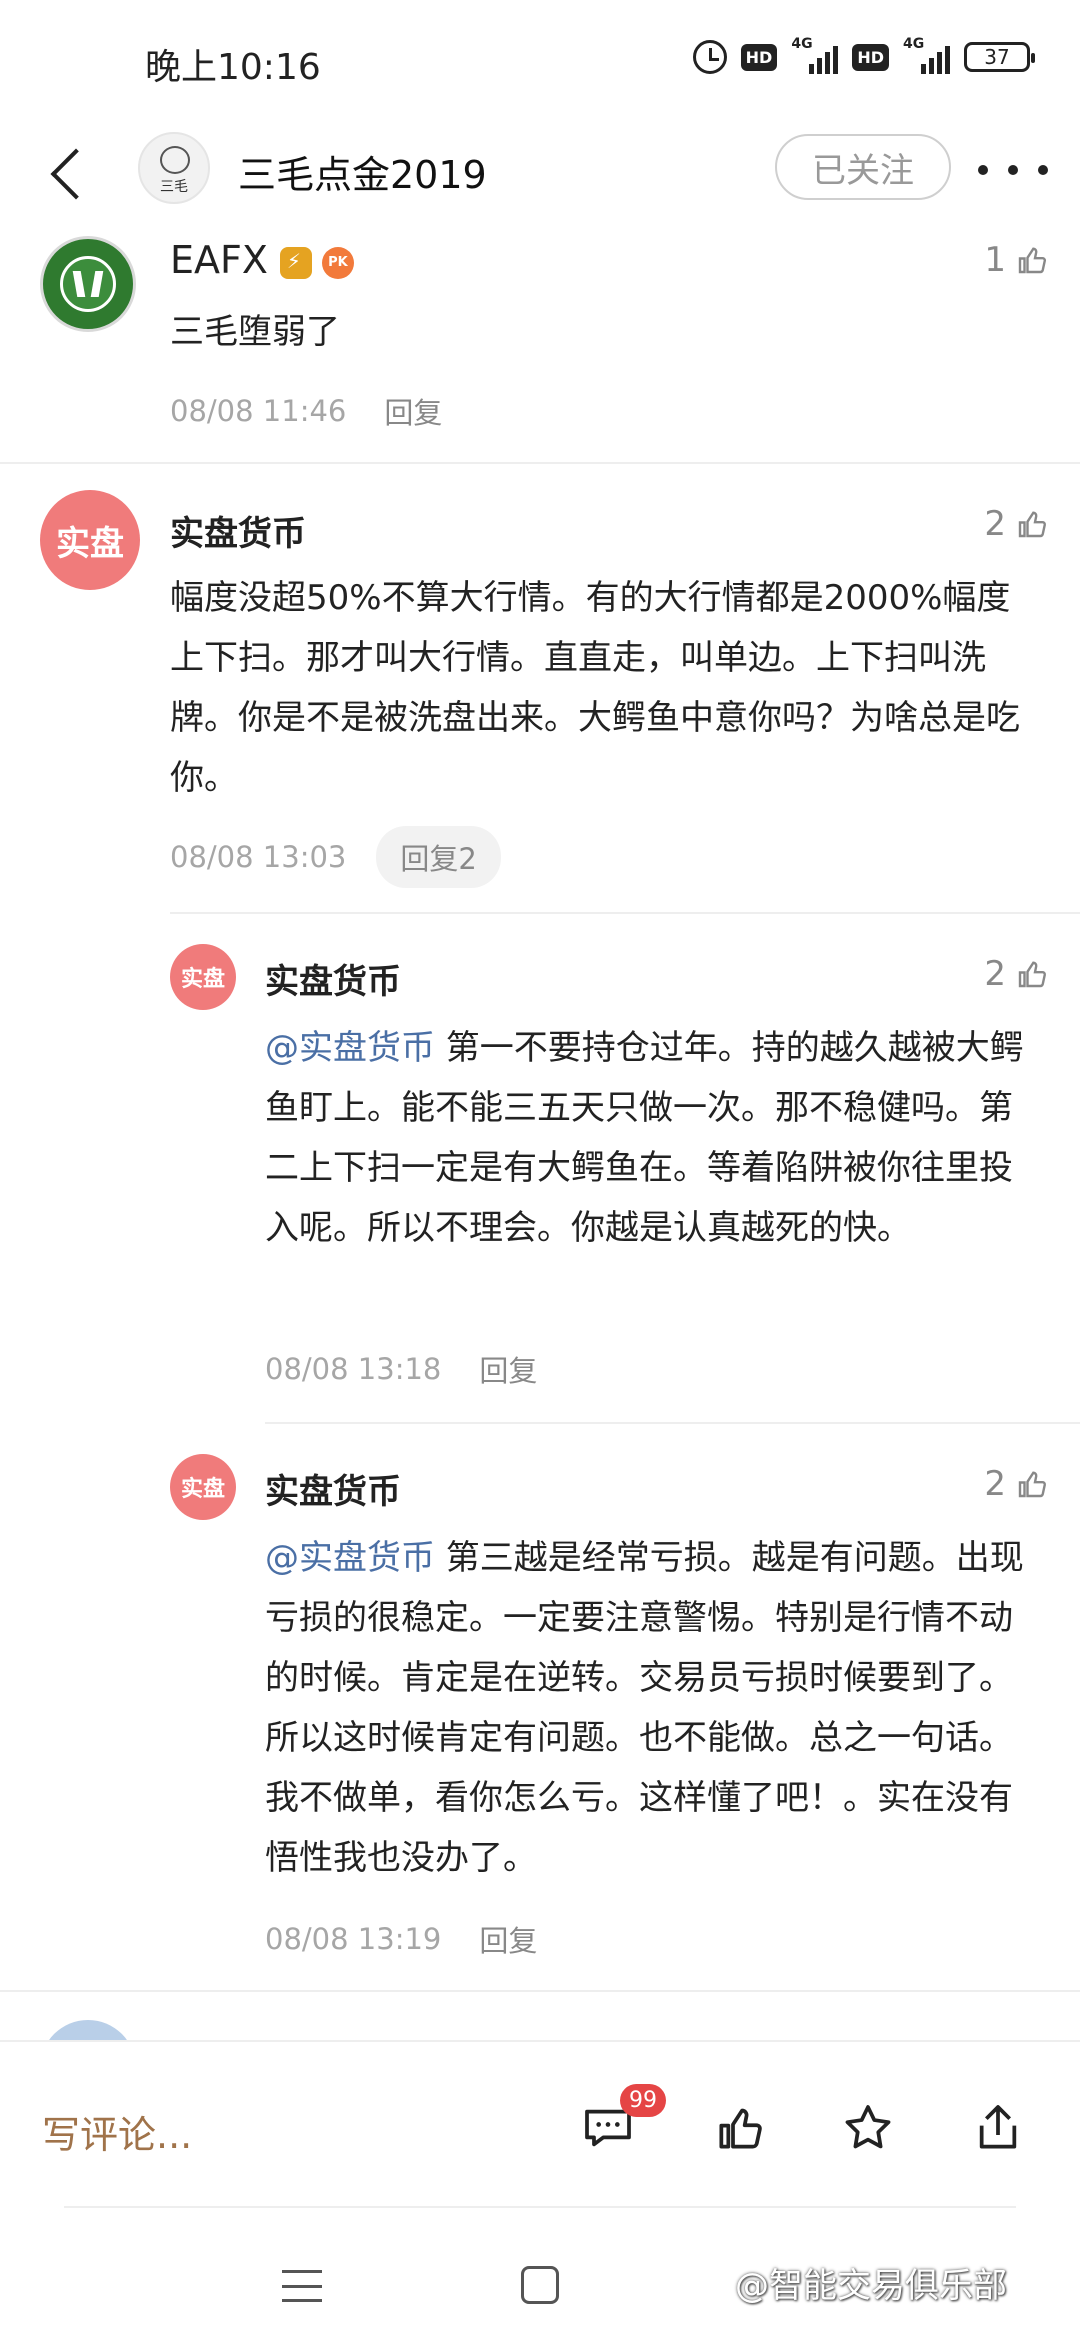  I want to click on comment-time: 08/08 11:46, so click(258, 411).